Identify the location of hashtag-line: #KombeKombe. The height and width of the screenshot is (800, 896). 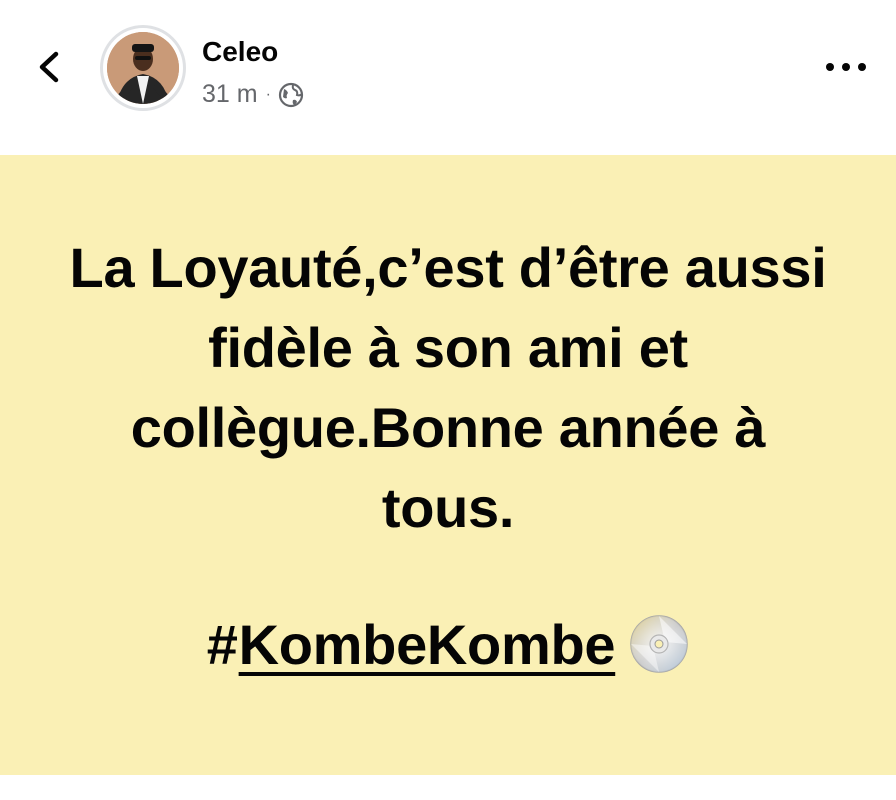
(448, 645).